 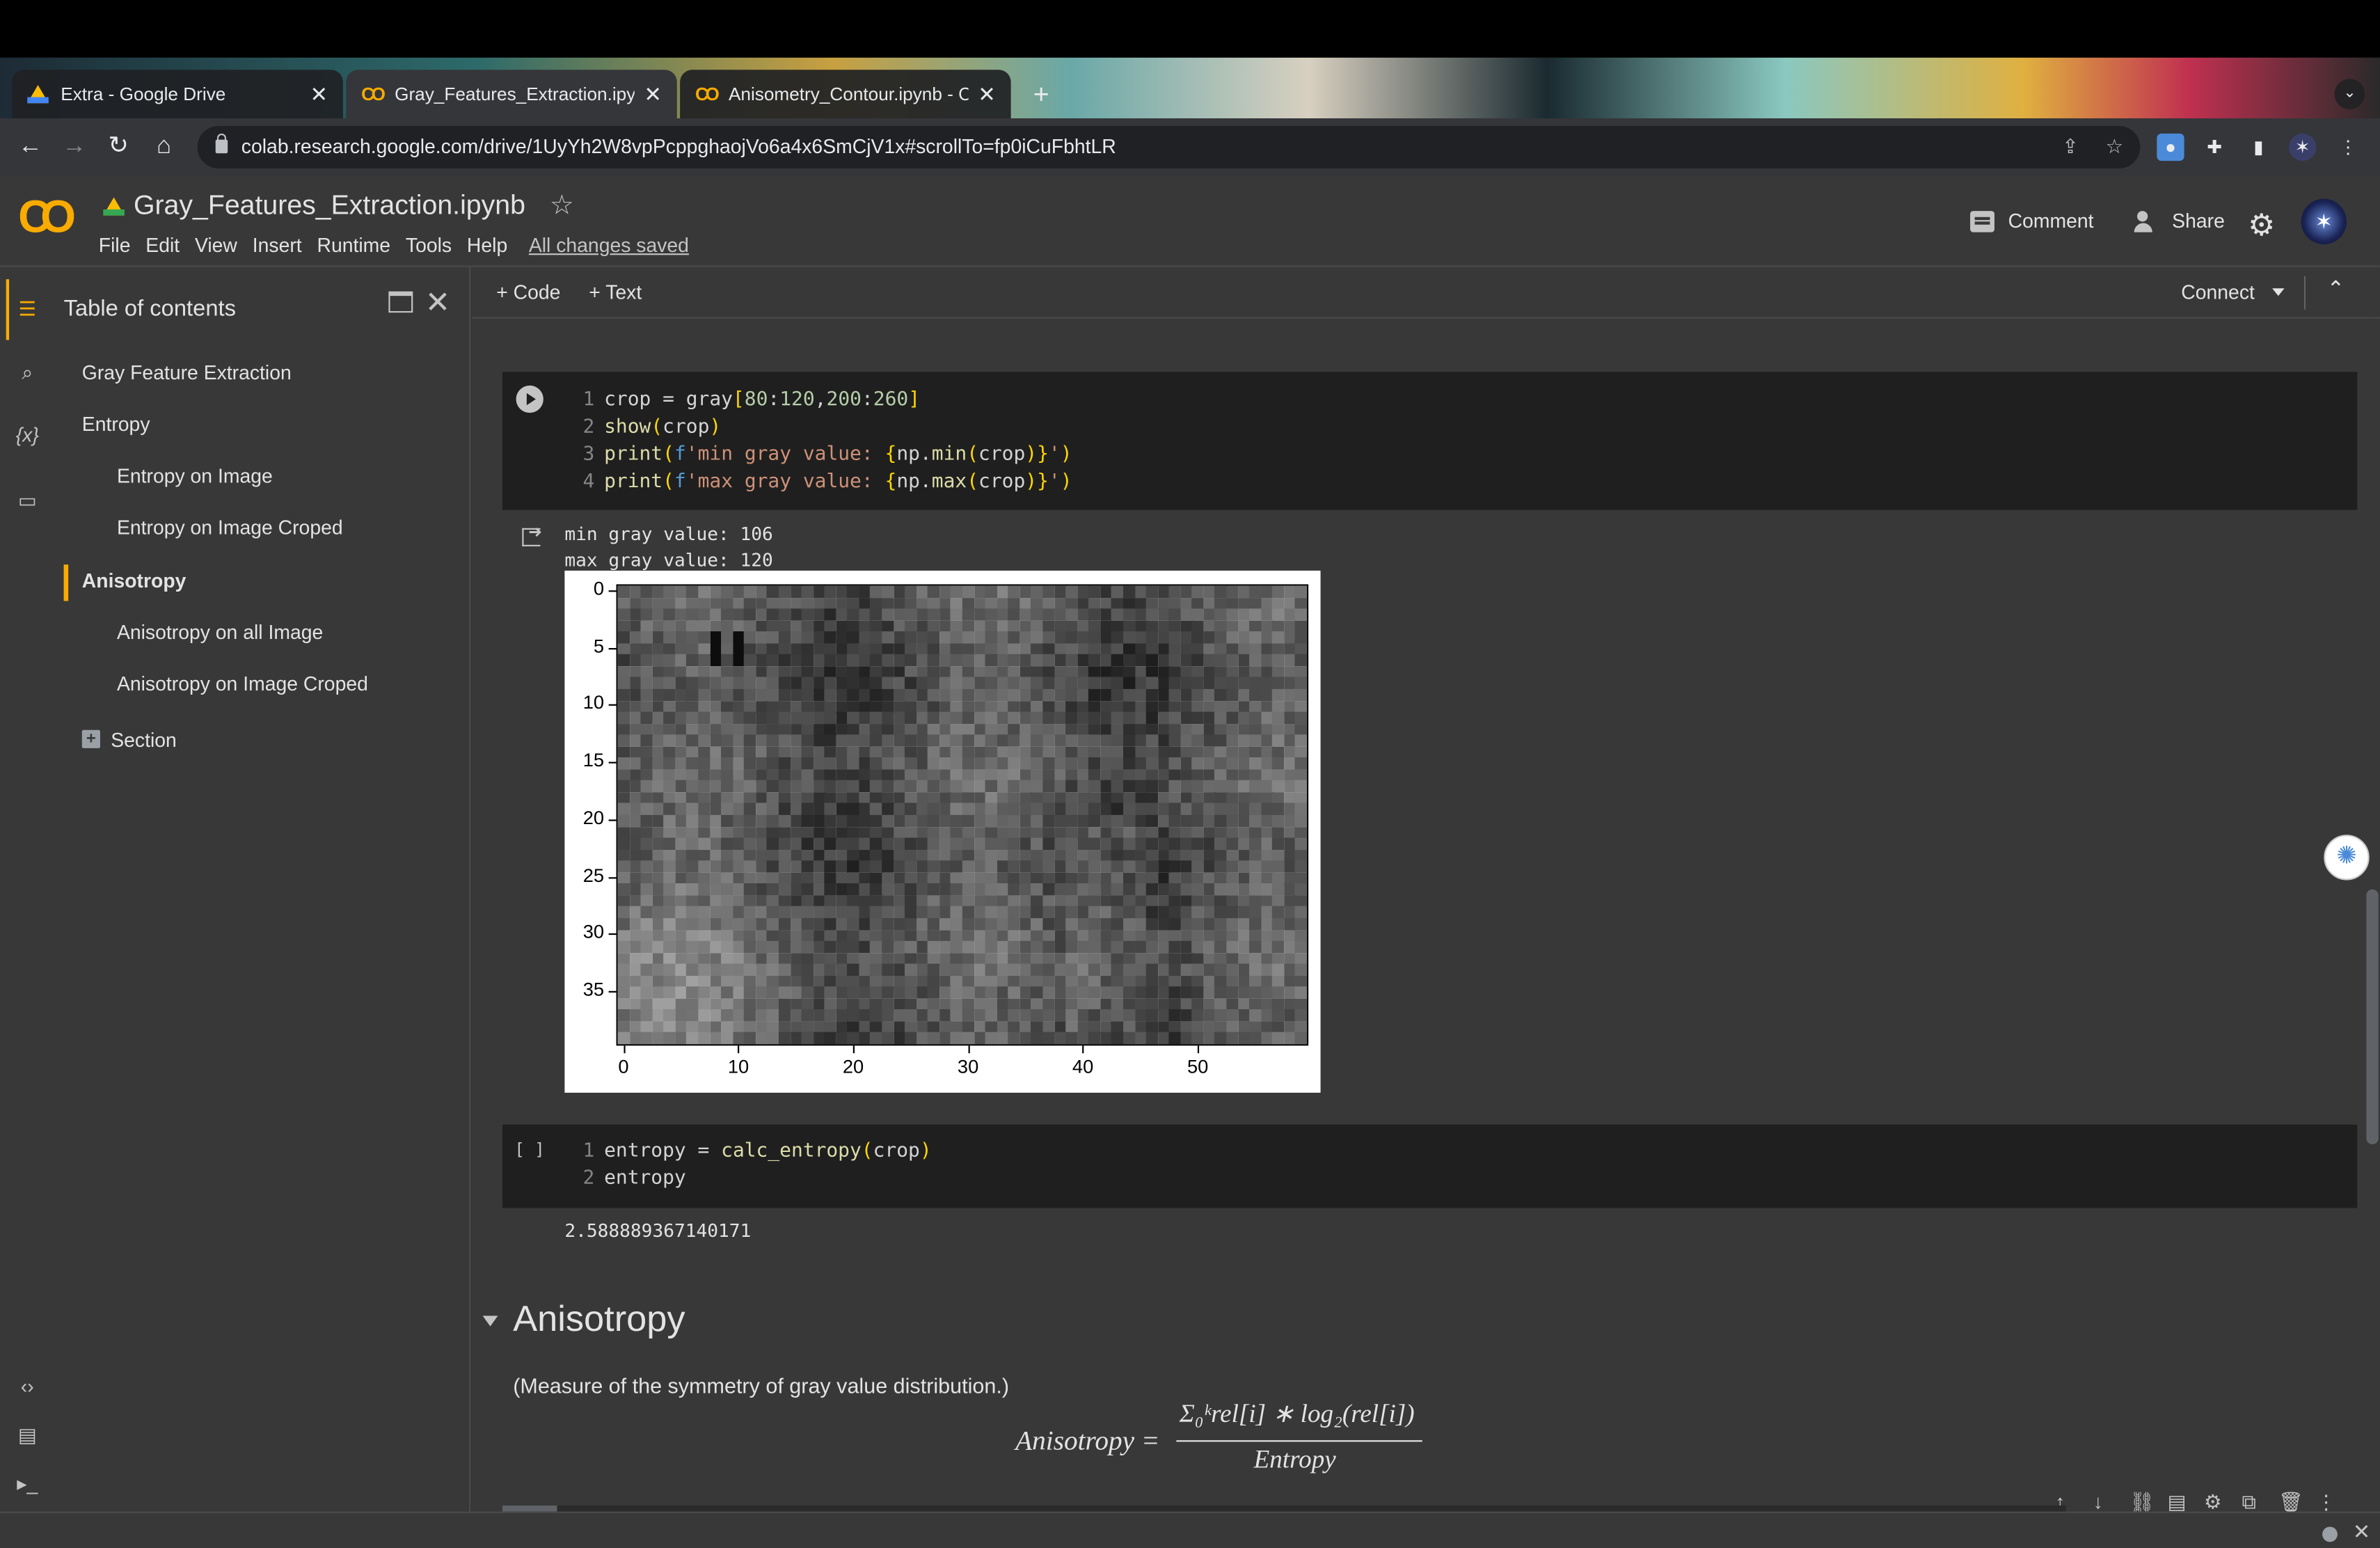 I want to click on share-page-icon: ⇪, so click(x=2070, y=147).